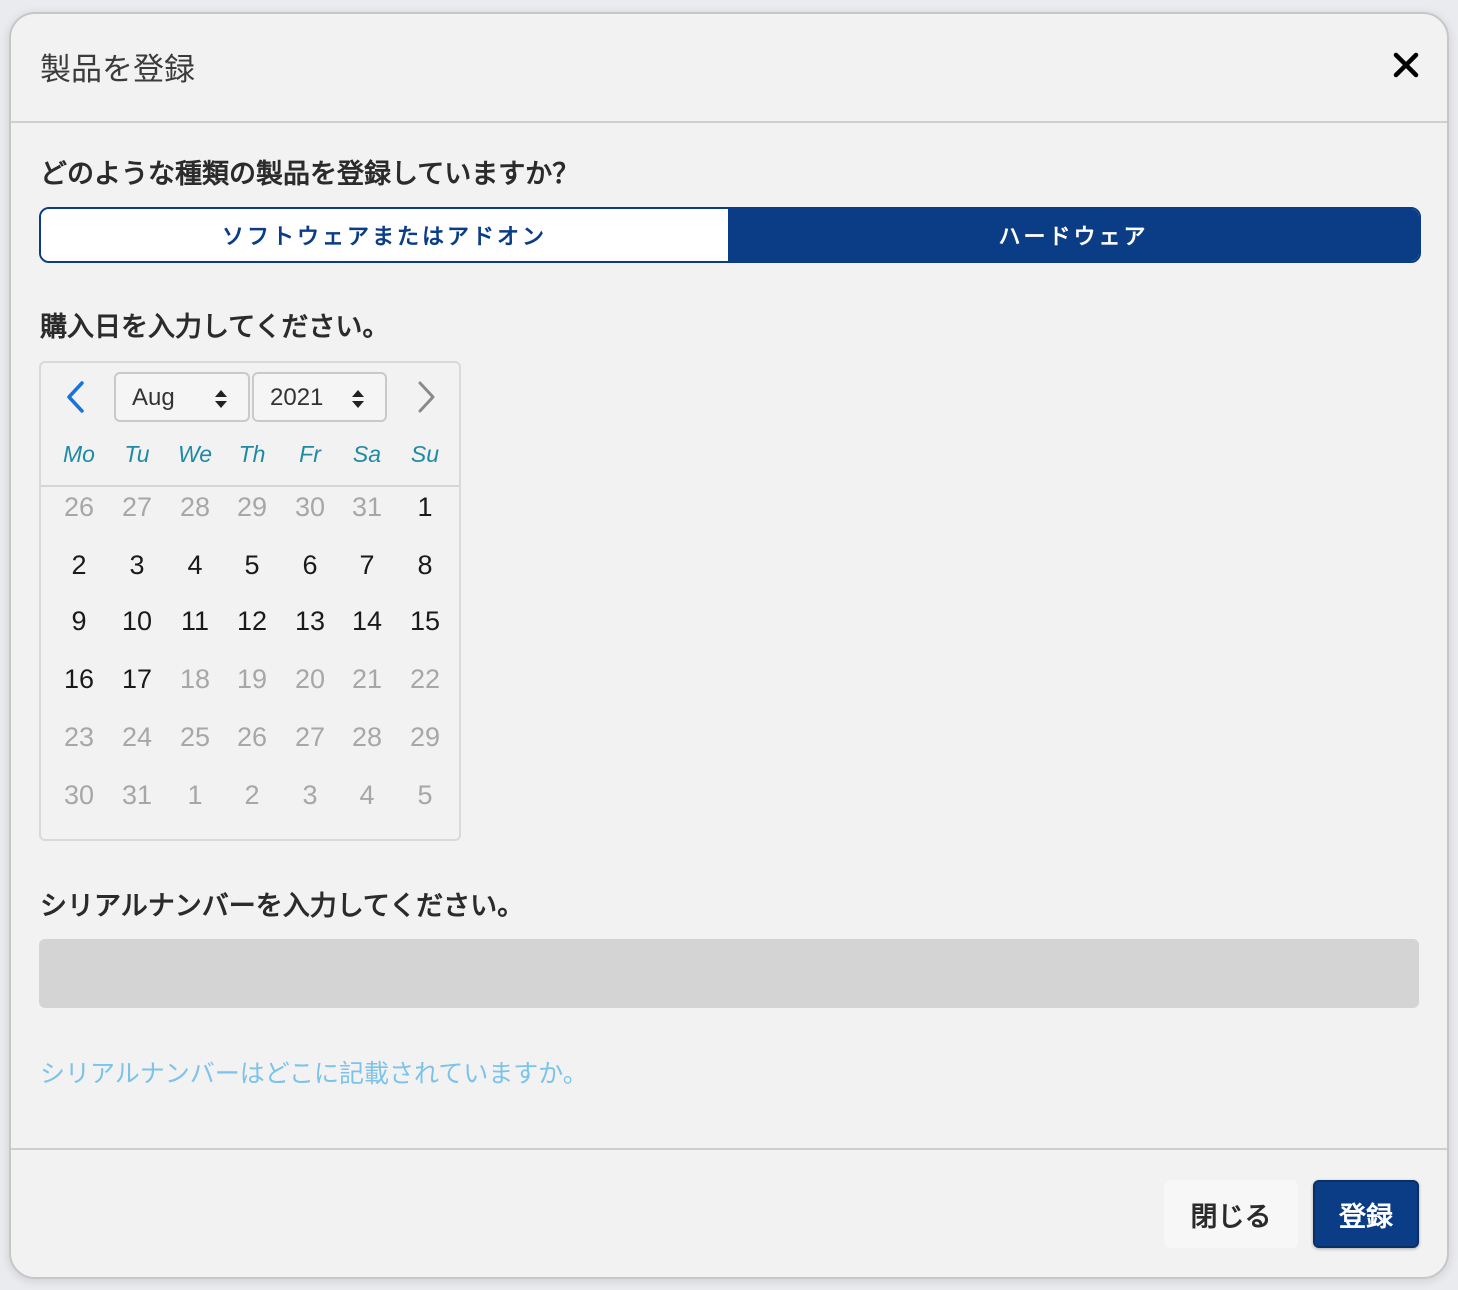 The image size is (1458, 1290). I want to click on dialog-header: 製品を登録, so click(729, 68).